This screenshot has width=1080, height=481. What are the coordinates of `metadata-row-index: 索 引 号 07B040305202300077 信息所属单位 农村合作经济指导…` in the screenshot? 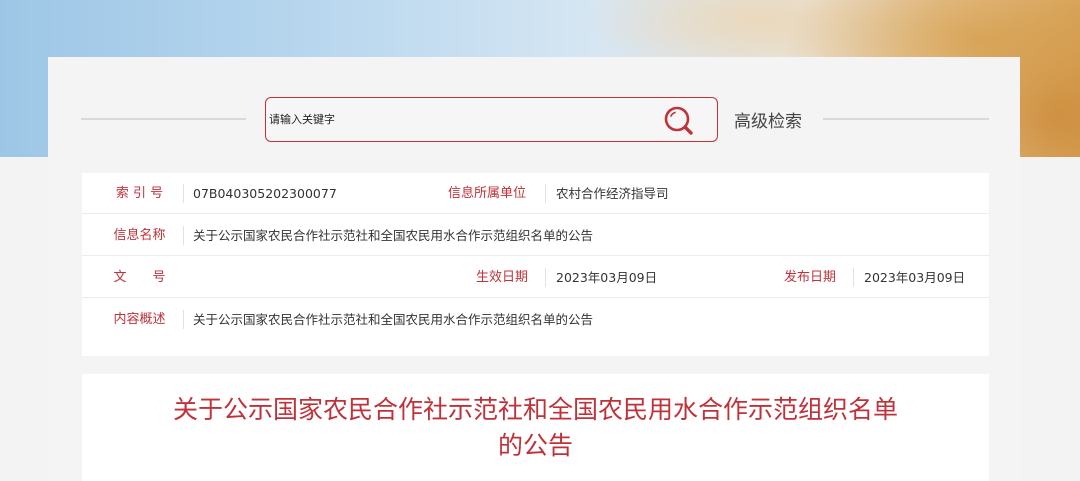 It's located at (535, 193).